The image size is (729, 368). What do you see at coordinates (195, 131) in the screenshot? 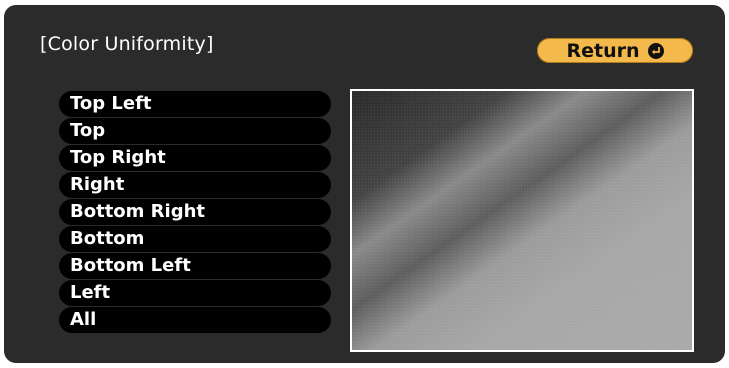
I see `menu-item-top: Top` at bounding box center [195, 131].